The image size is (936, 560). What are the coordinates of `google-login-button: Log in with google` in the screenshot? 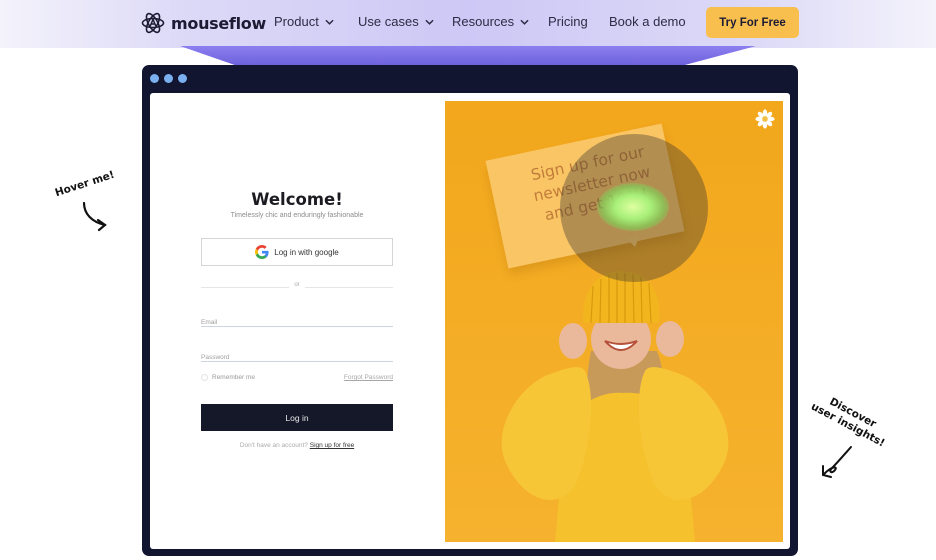 It's located at (297, 252).